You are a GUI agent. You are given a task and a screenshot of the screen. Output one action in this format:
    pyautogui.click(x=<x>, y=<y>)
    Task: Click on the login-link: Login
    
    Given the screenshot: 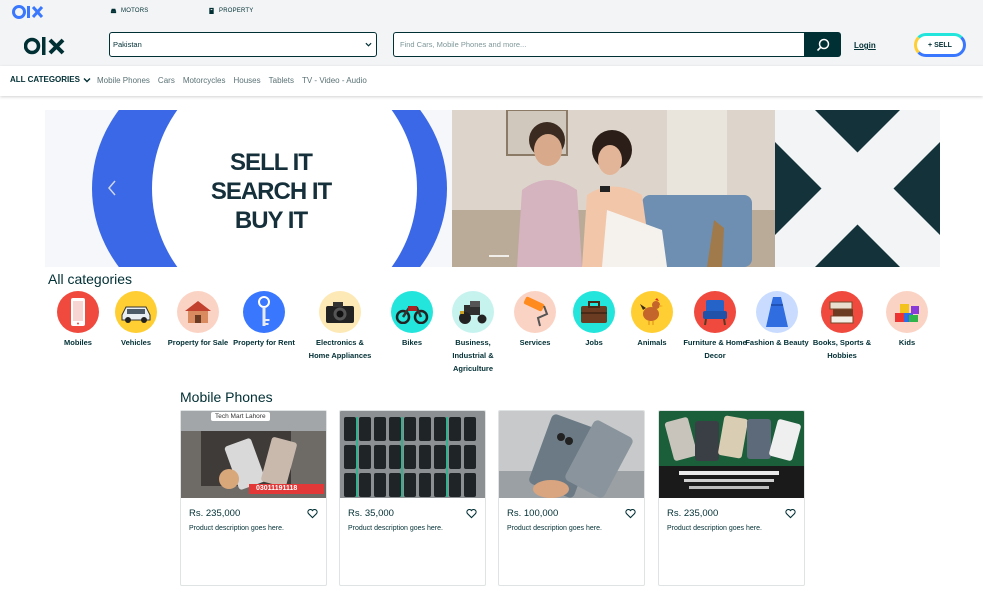 What is the action you would take?
    pyautogui.click(x=865, y=45)
    